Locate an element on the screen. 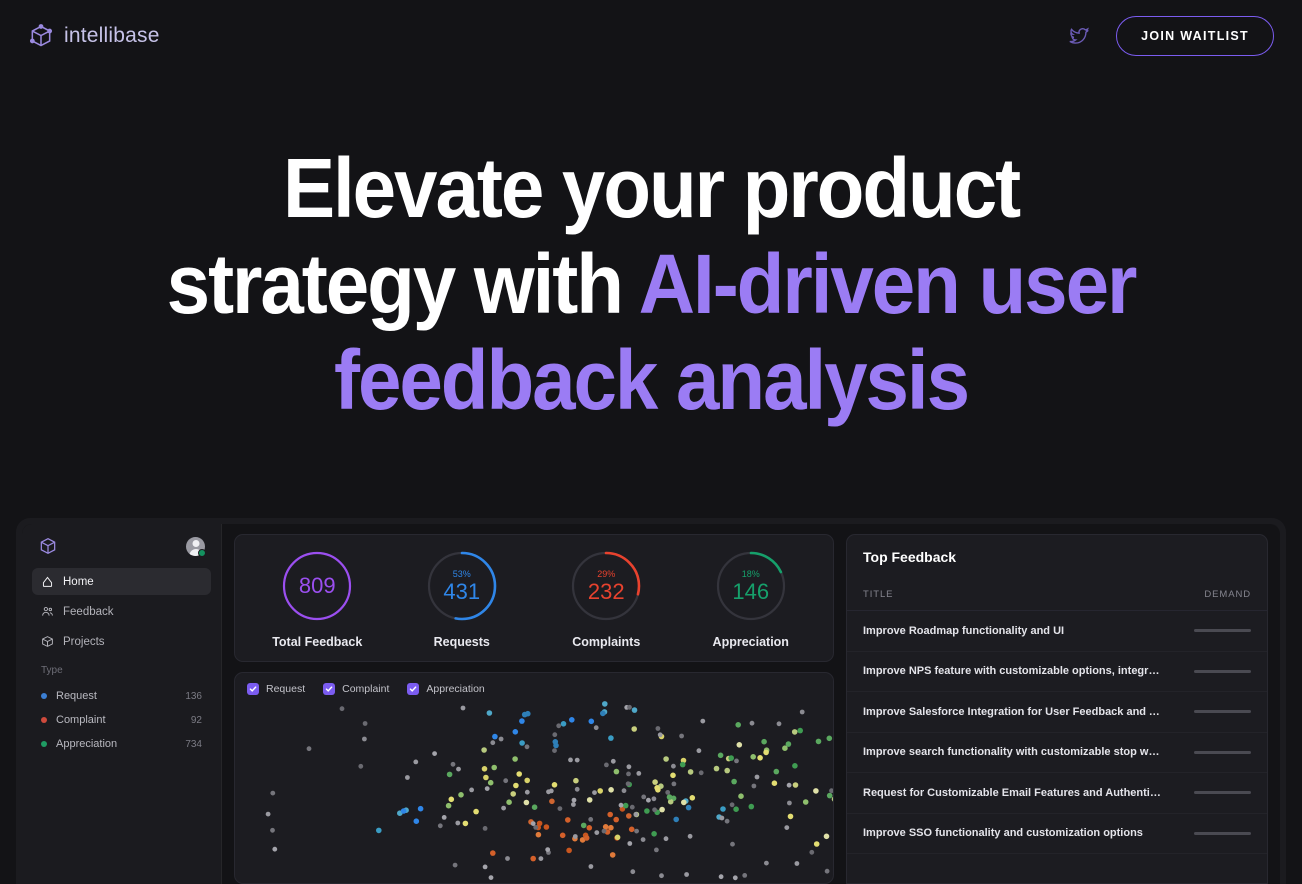 The height and width of the screenshot is (884, 1302). home-icon is located at coordinates (47, 581).